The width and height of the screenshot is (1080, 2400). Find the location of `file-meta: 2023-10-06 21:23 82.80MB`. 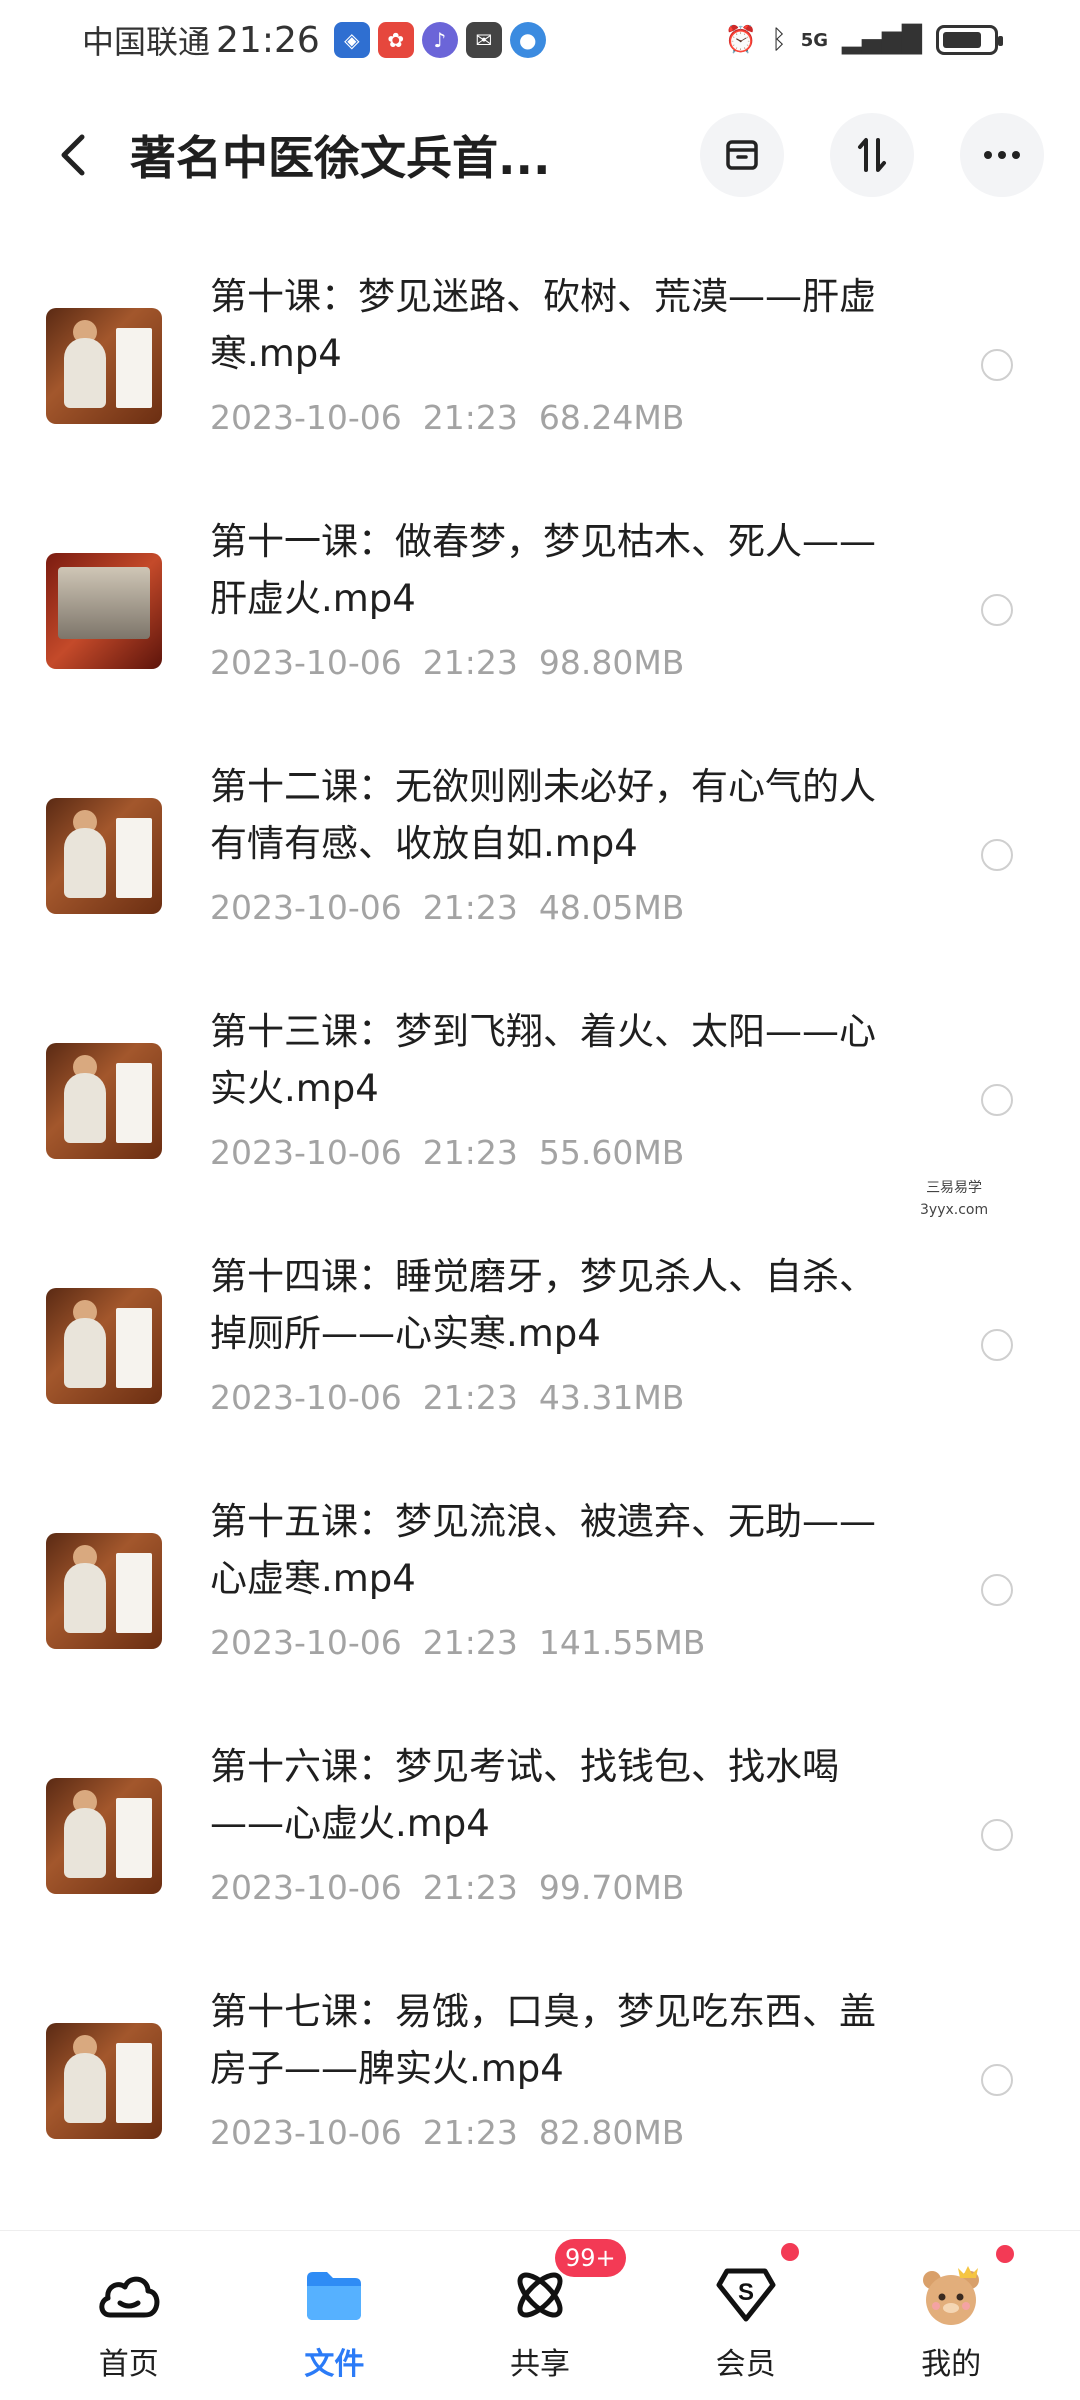

file-meta: 2023-10-06 21:23 82.80MB is located at coordinates (447, 2132).